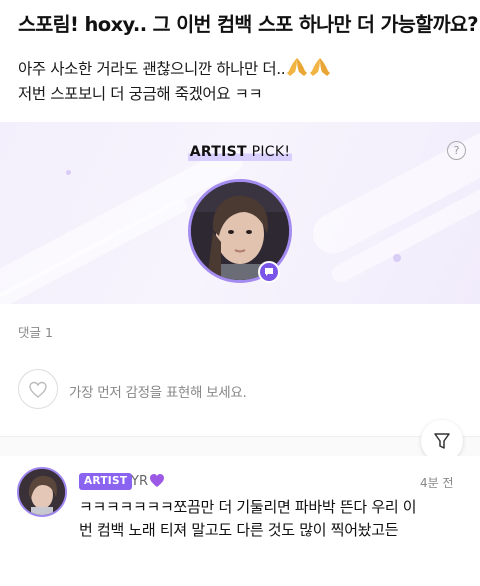 The width and height of the screenshot is (480, 586). What do you see at coordinates (218, 152) in the screenshot?
I see `artist-pick-label-bold: ARTIST` at bounding box center [218, 152].